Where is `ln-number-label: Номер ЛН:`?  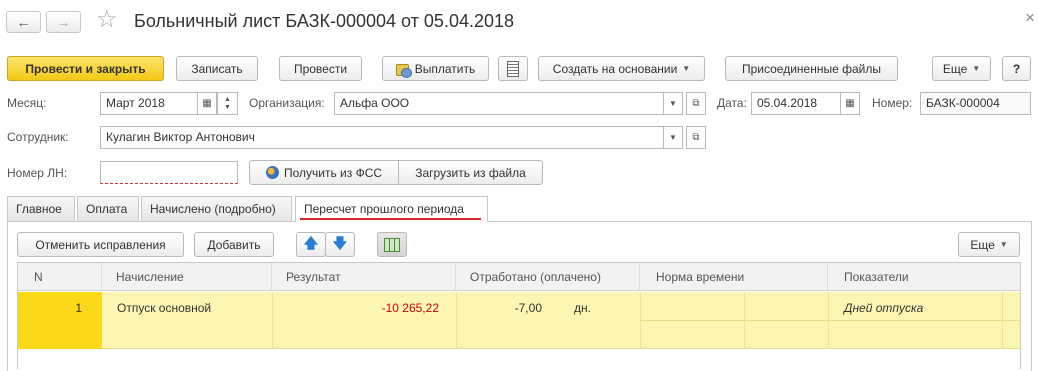
ln-number-label: Номер ЛН: is located at coordinates (37, 173).